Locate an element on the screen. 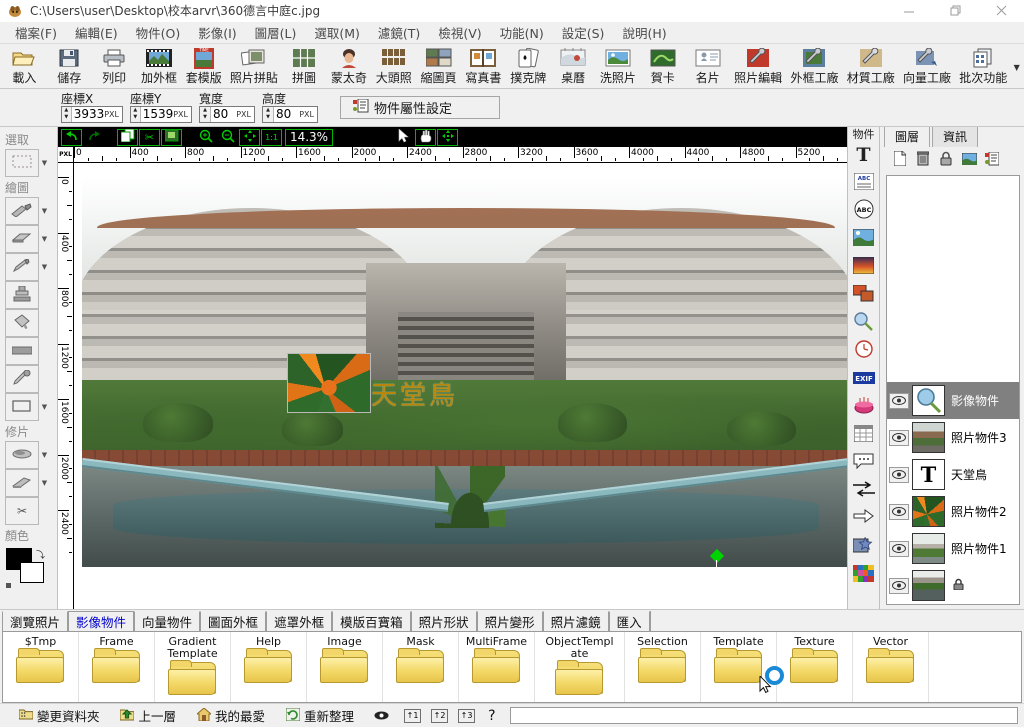 The height and width of the screenshot is (727, 1024). folder-item: Template is located at coordinates (739, 667).